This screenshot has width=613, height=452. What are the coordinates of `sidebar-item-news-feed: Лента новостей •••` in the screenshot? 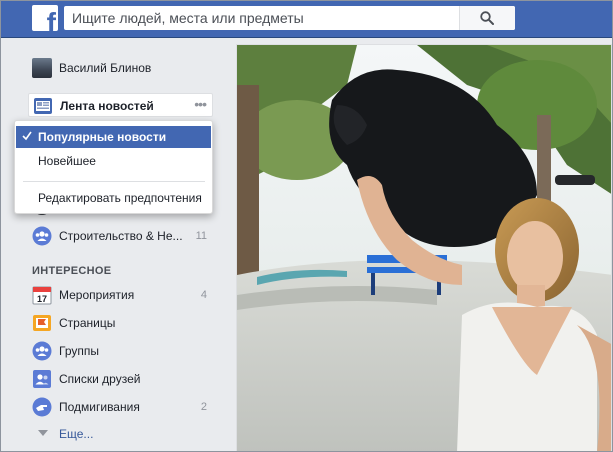 It's located at (120, 105).